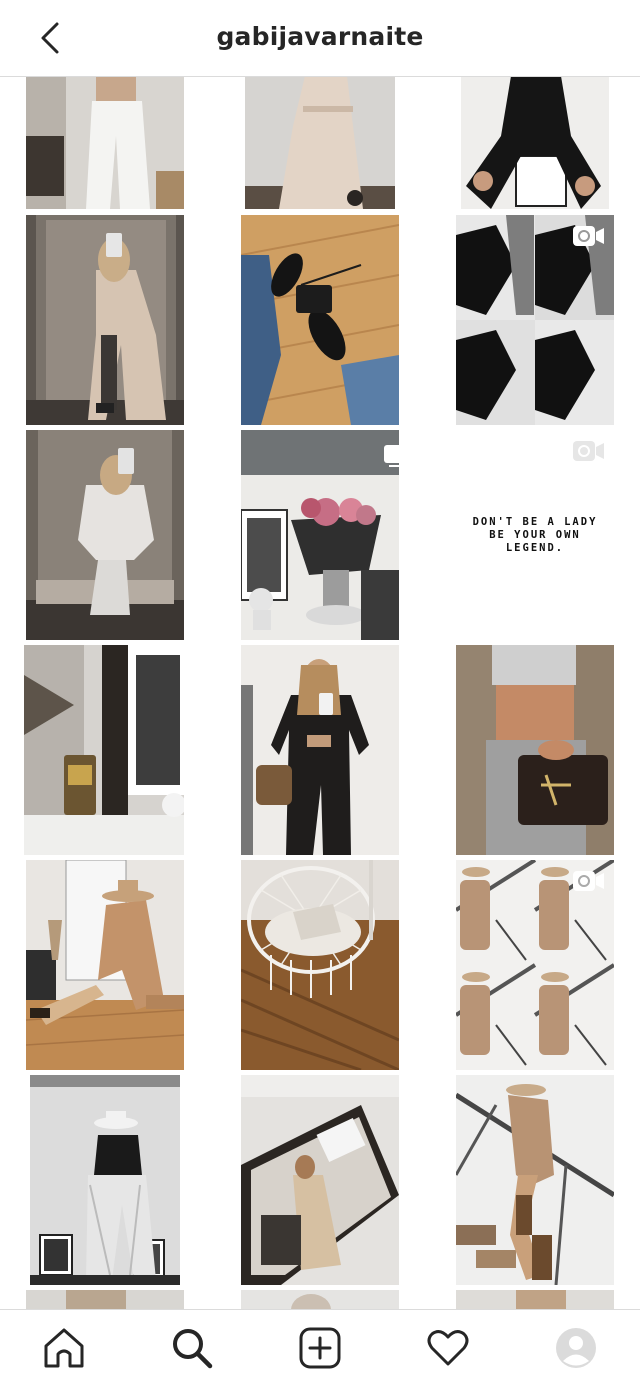 This screenshot has height=1387, width=640. I want to click on tab-new-post, so click(320, 1348).